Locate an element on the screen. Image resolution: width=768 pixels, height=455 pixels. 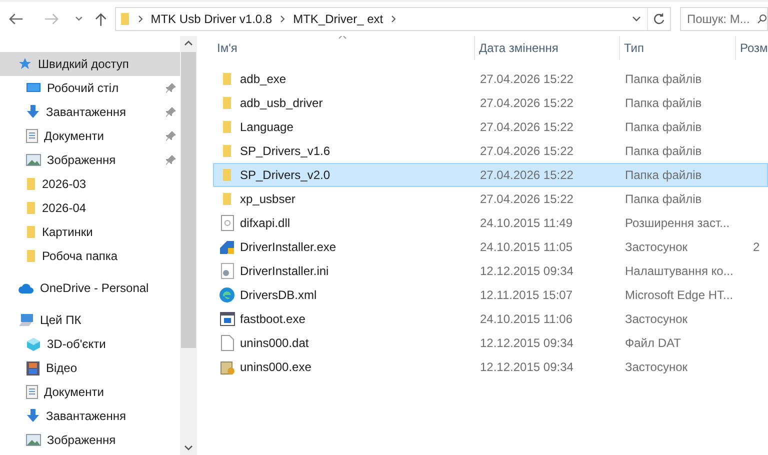
file-row: unins000.exe 12.12.2015 09:34 Застосунок is located at coordinates (490, 367).